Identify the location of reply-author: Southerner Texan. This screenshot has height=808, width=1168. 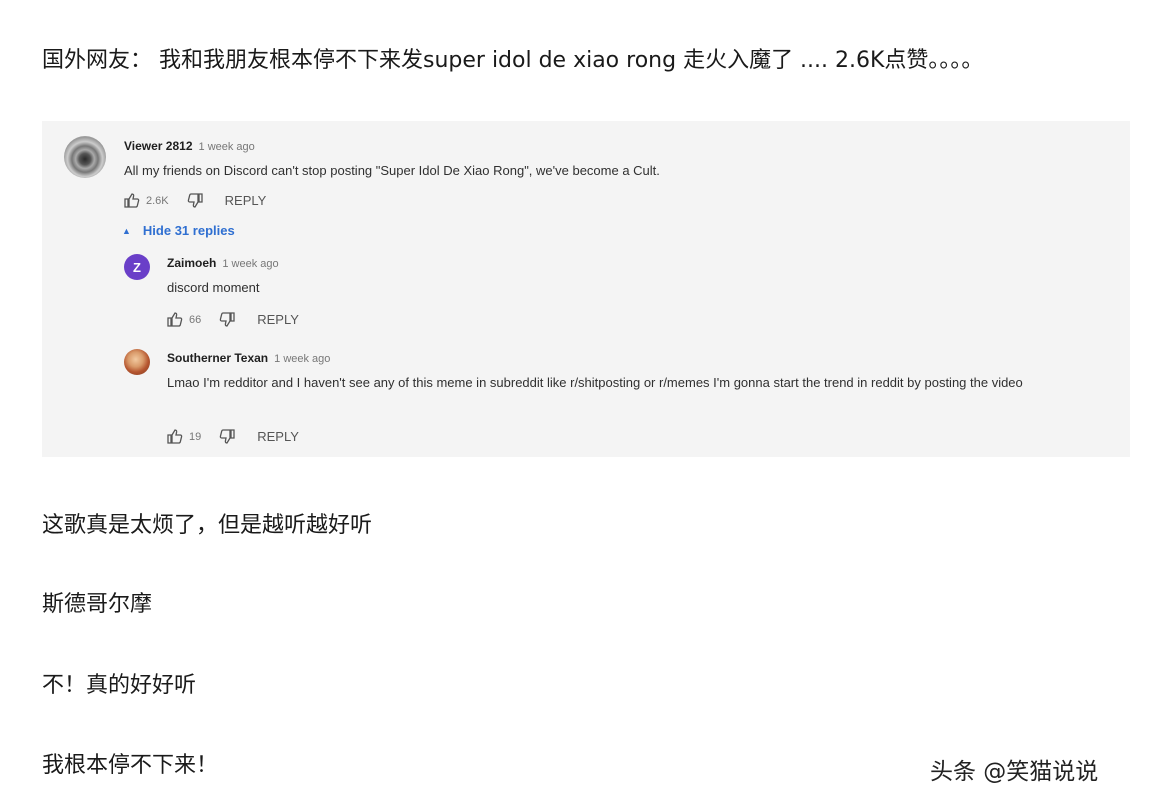
(218, 358).